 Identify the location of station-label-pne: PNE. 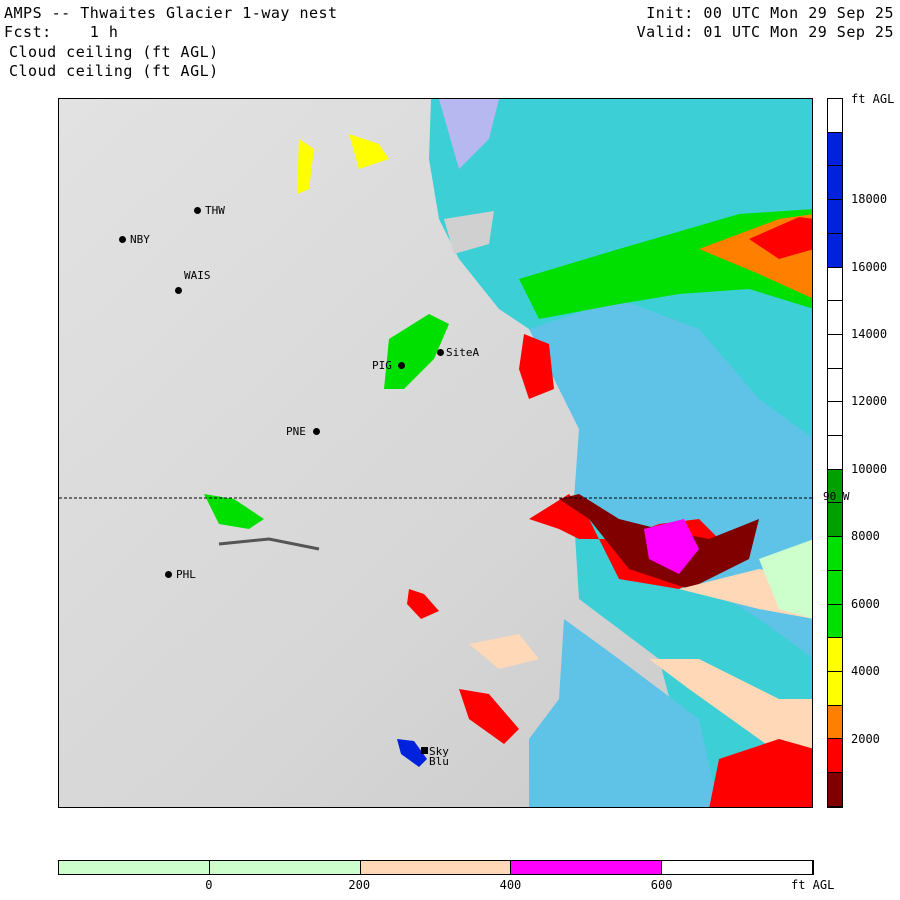
(296, 431).